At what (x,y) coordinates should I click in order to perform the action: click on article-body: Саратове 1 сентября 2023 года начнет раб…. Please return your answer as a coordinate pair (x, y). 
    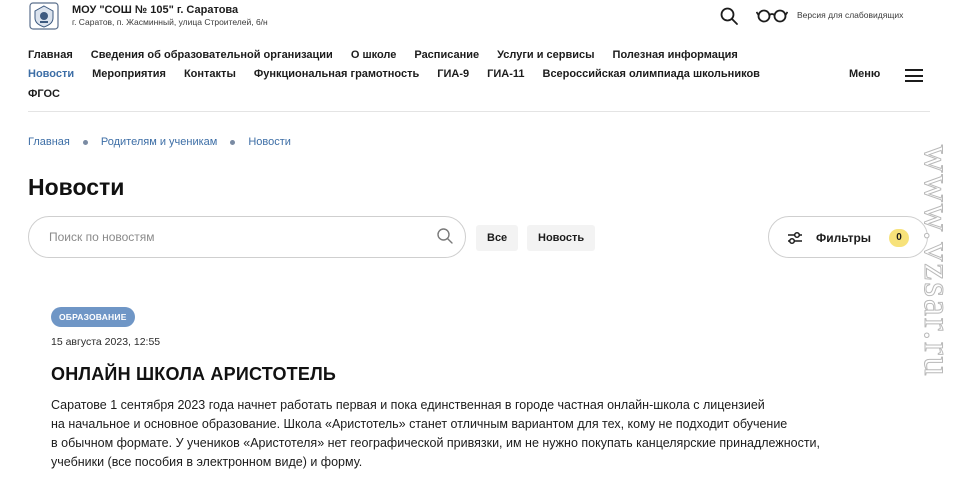
    Looking at the image, I should click on (481, 434).